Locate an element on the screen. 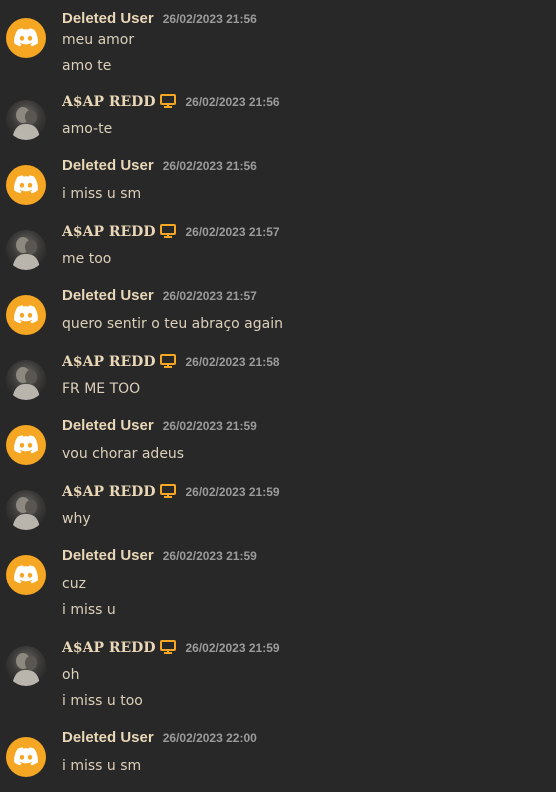 This screenshot has width=556, height=792. message-text: me too is located at coordinates (87, 259).